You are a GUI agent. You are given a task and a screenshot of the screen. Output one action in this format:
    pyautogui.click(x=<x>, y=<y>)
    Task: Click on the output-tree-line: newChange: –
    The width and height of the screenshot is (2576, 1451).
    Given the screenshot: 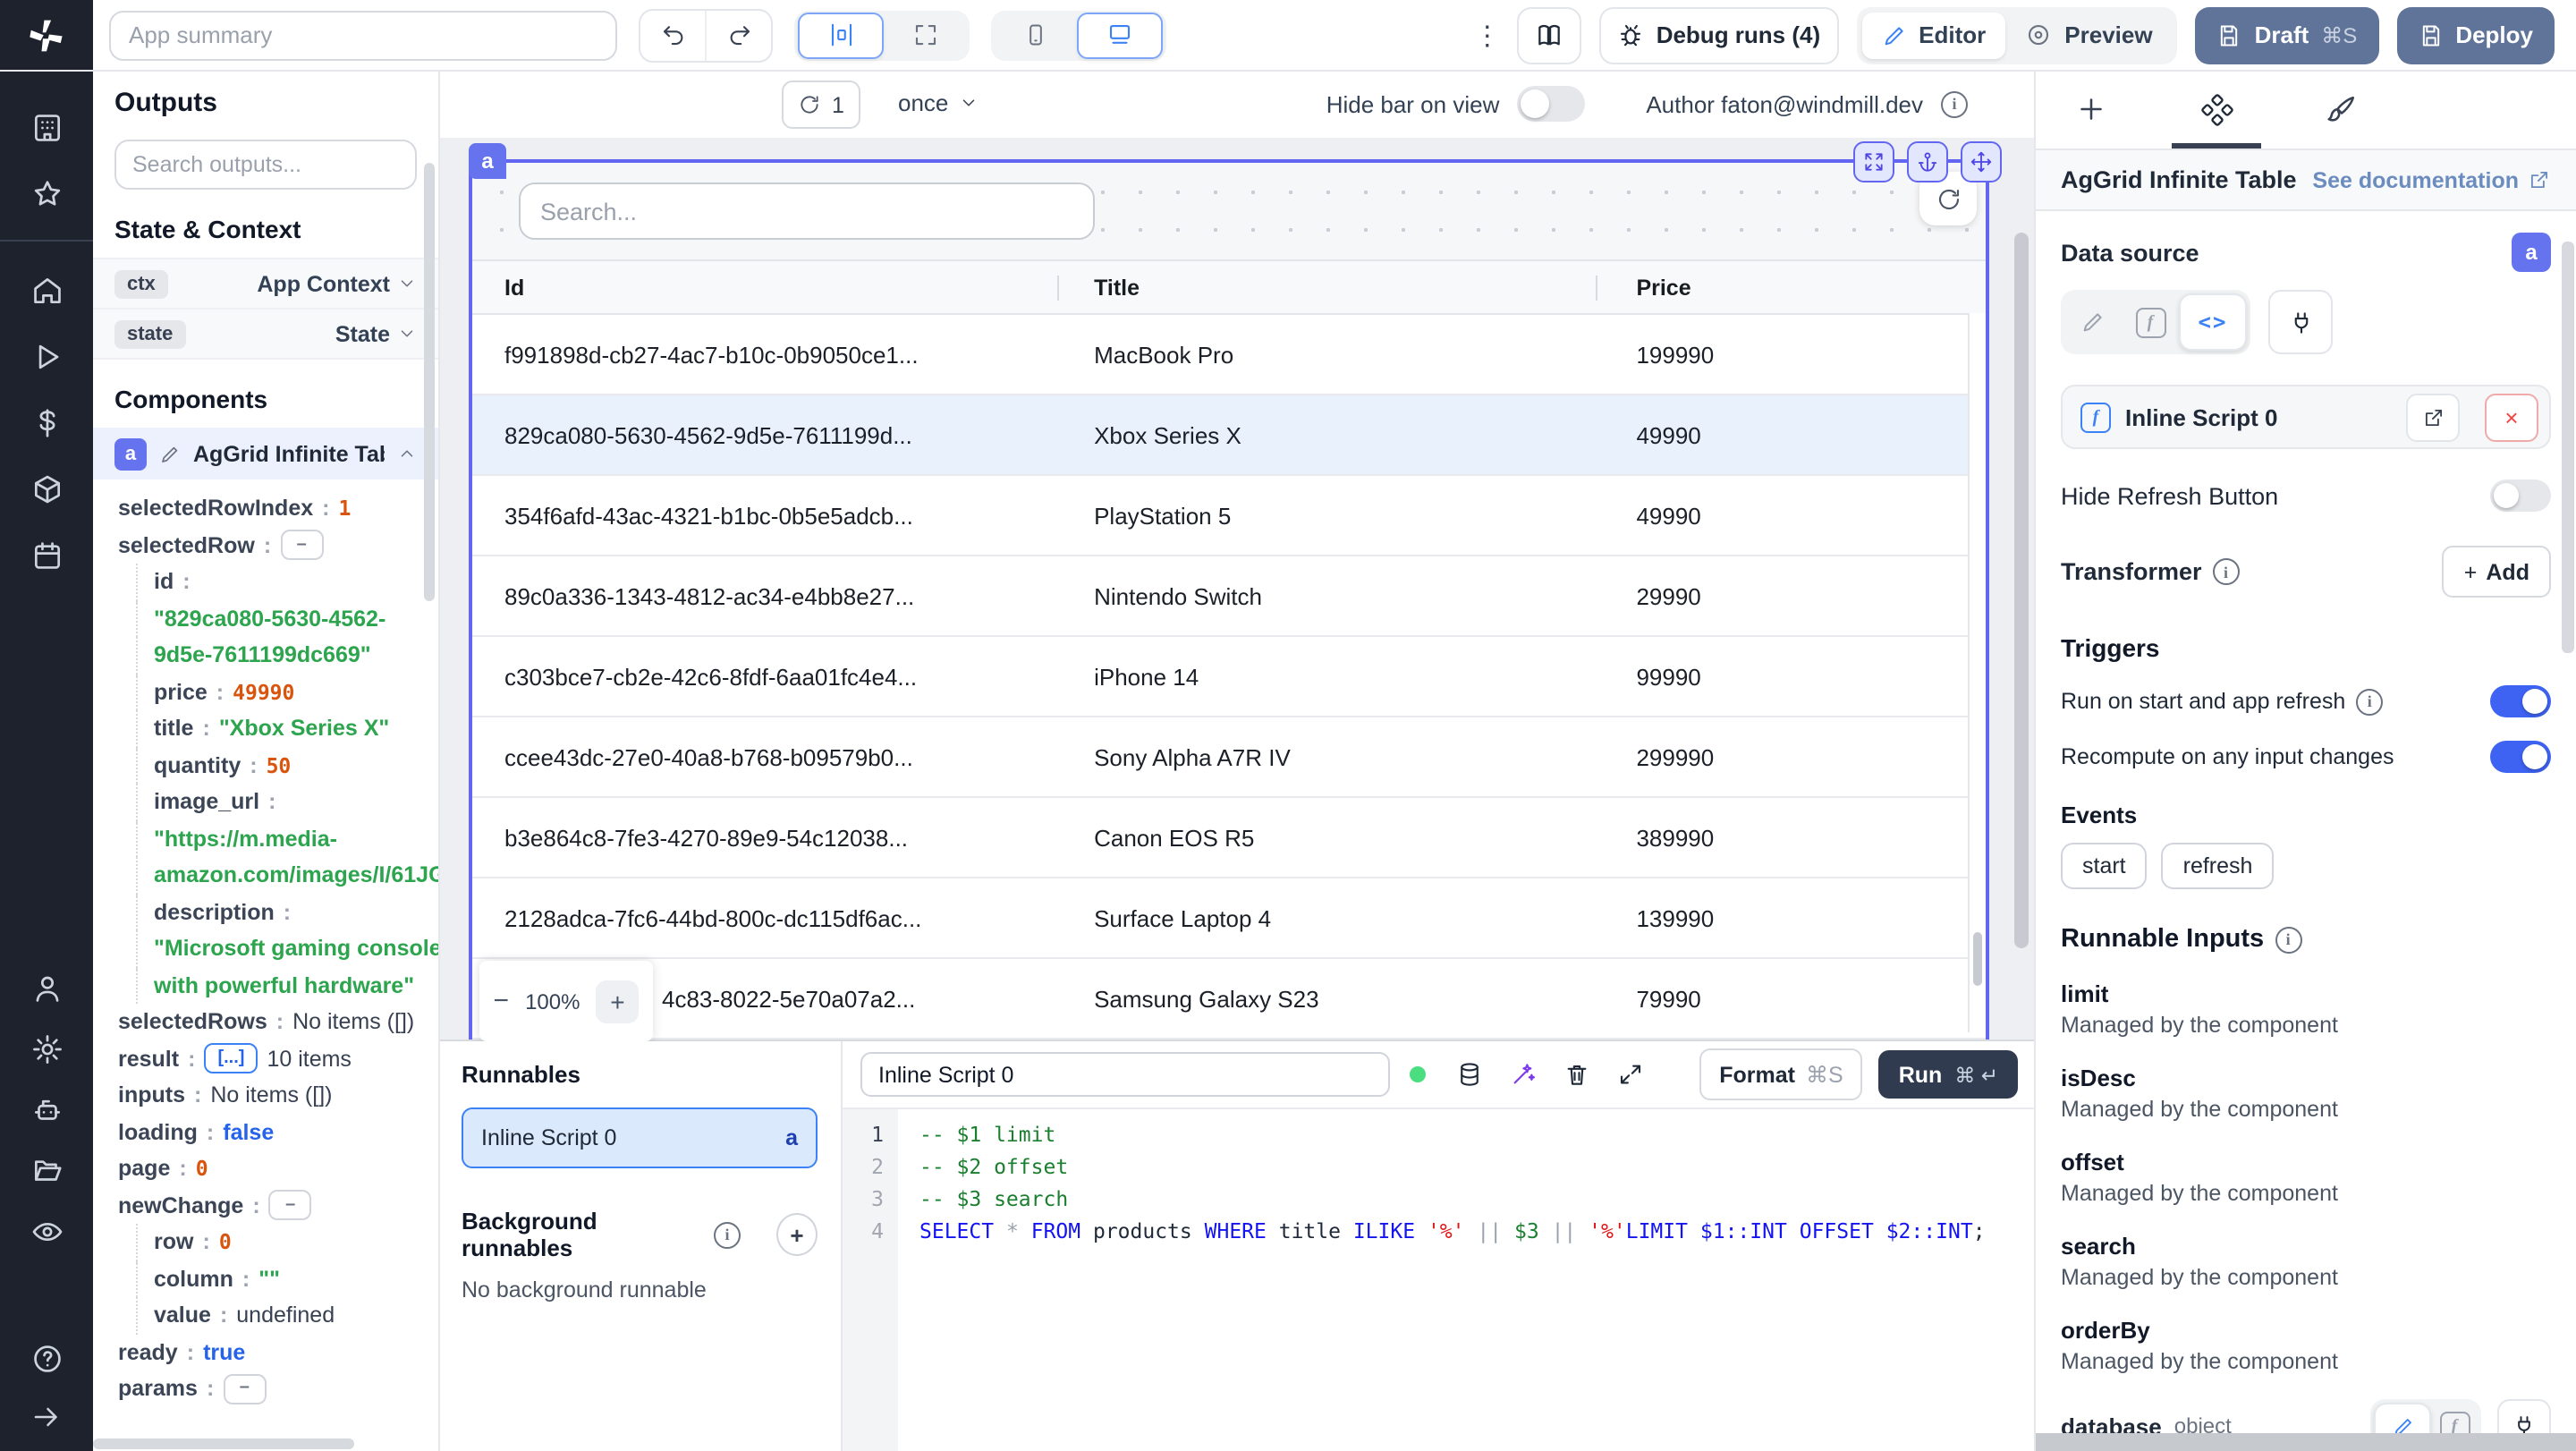 What is the action you would take?
    pyautogui.click(x=278, y=1206)
    